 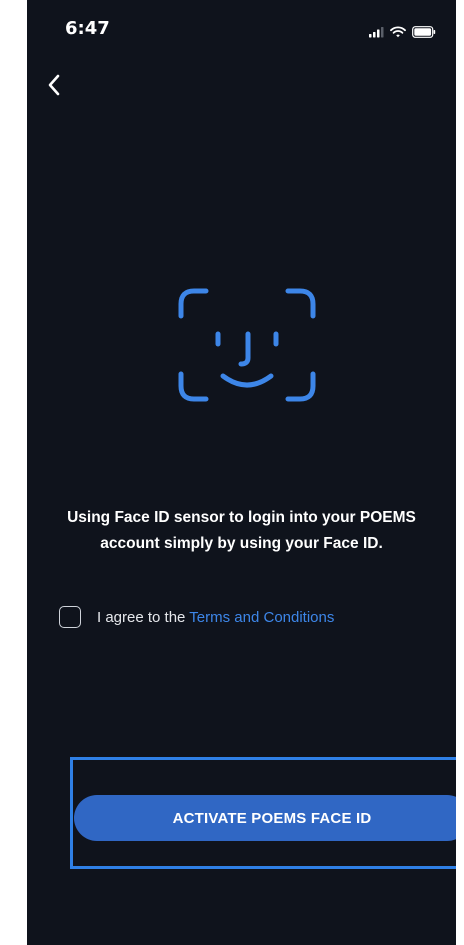 I want to click on terms-checkbox, so click(x=70, y=617).